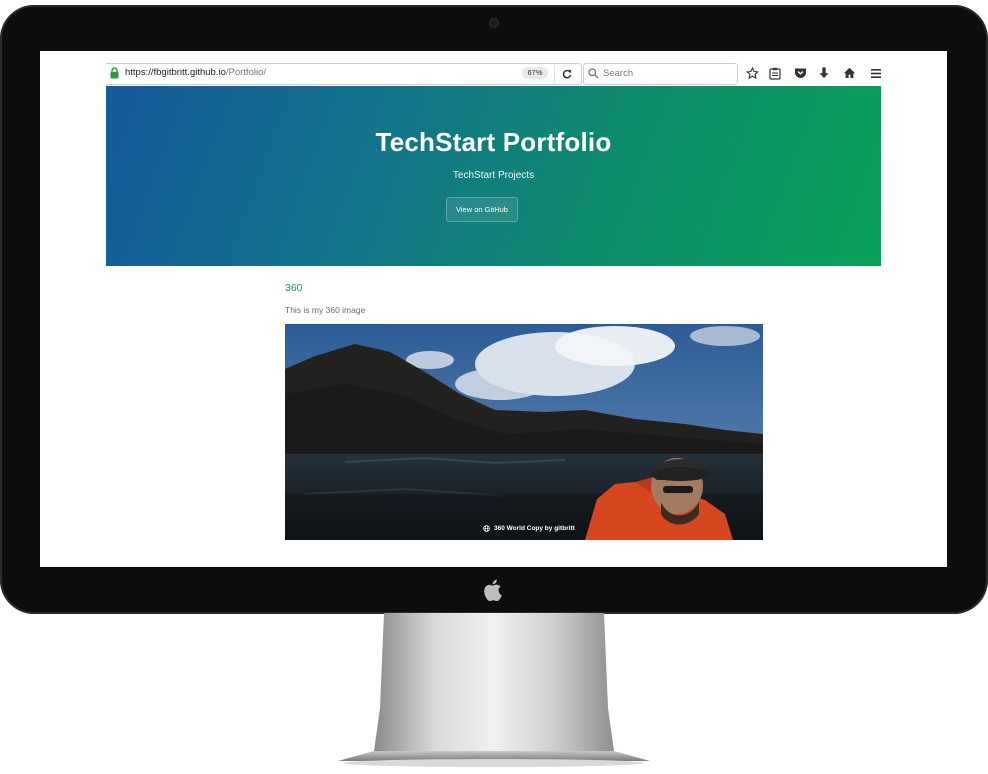 This screenshot has height=774, width=988. Describe the element at coordinates (849, 73) in the screenshot. I see `home-icon` at that location.